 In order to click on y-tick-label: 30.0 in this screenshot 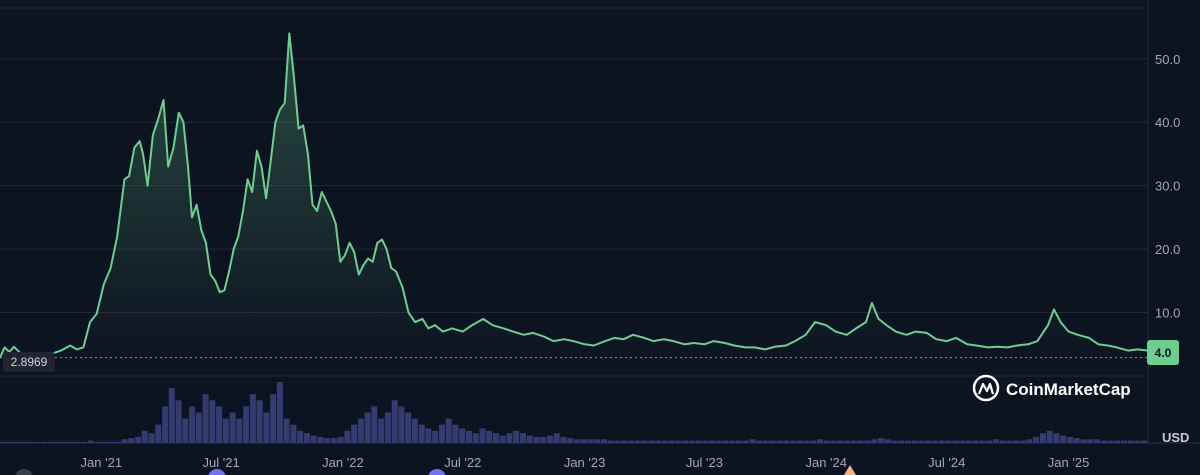, I will do `click(1167, 186)`.